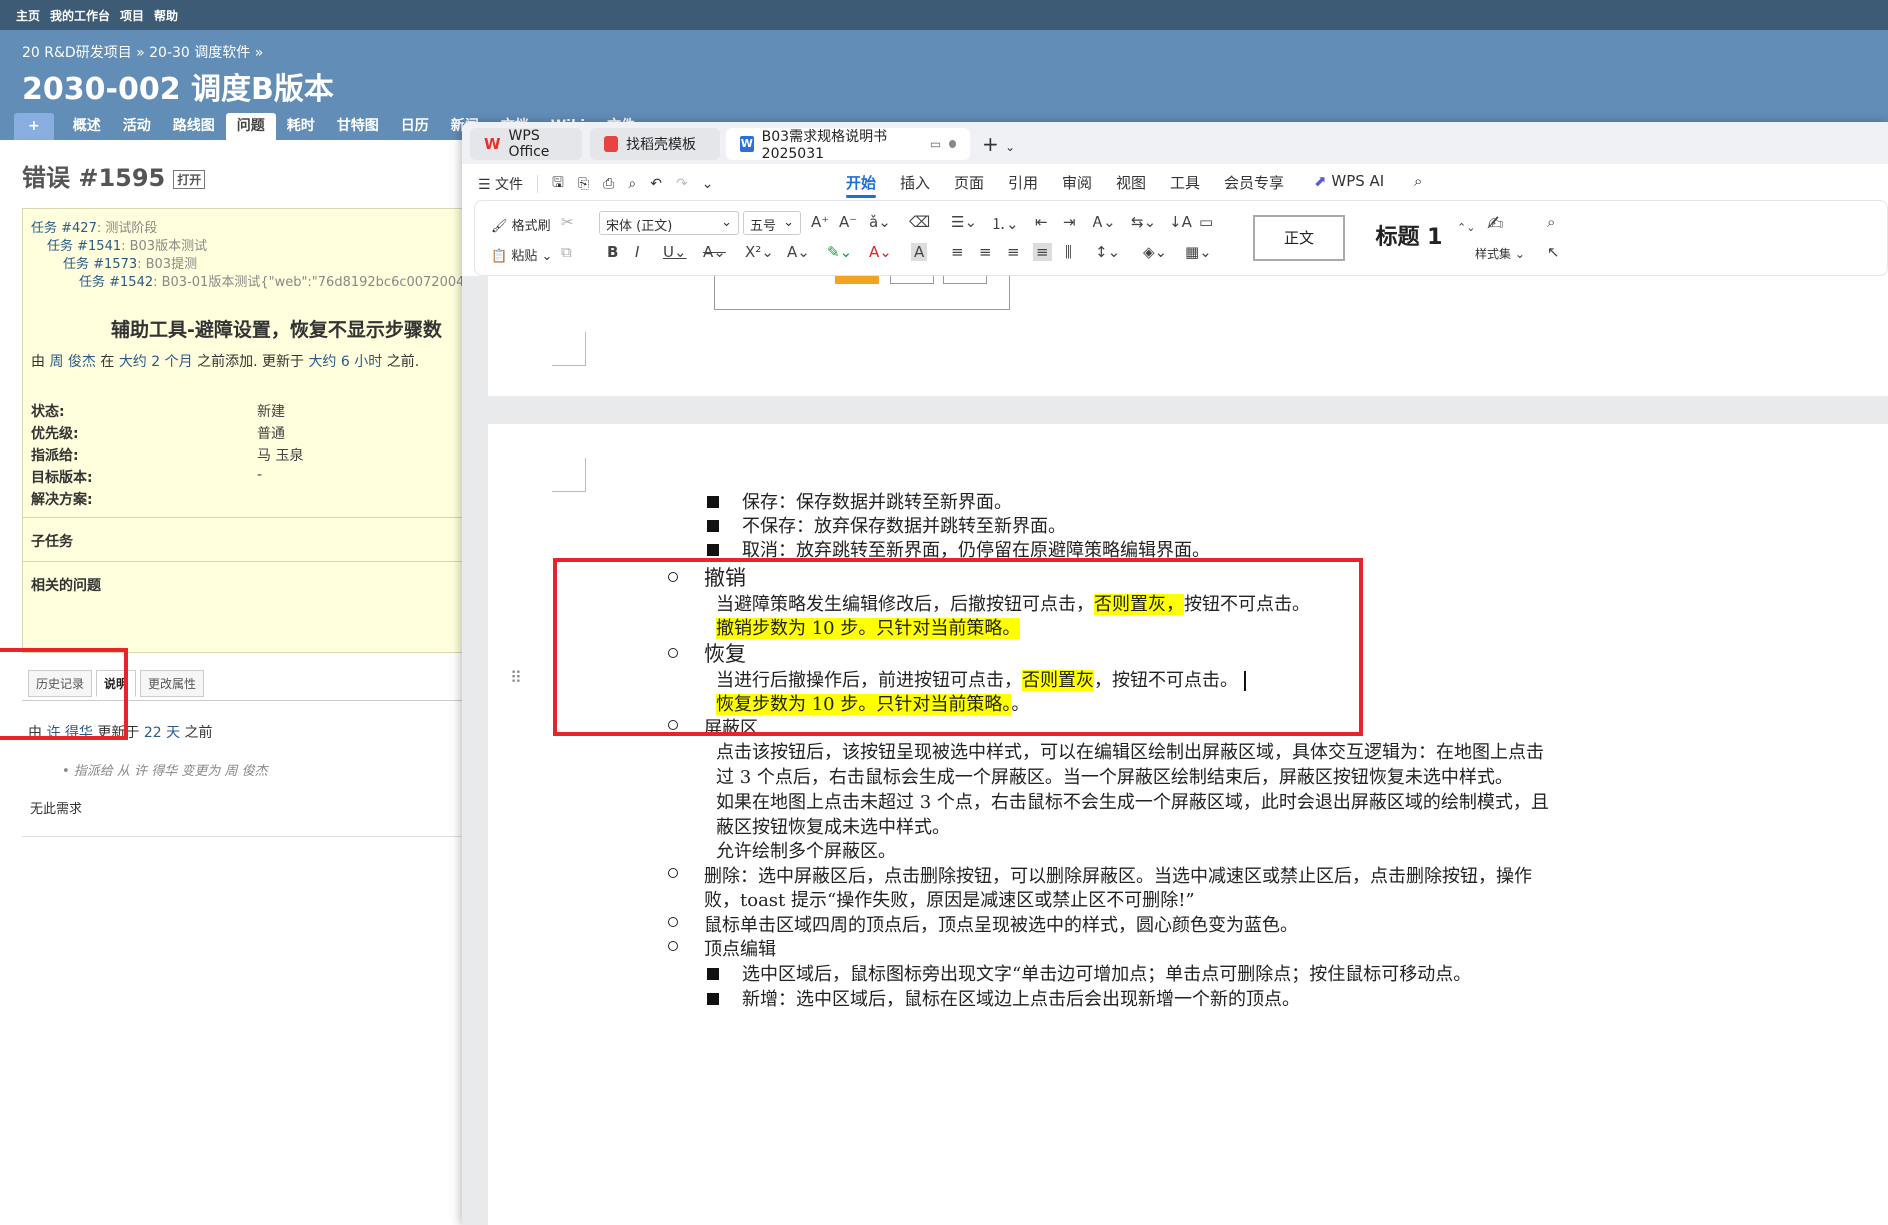  What do you see at coordinates (772, 223) in the screenshot?
I see `font-size-select: 五号 ⌄` at bounding box center [772, 223].